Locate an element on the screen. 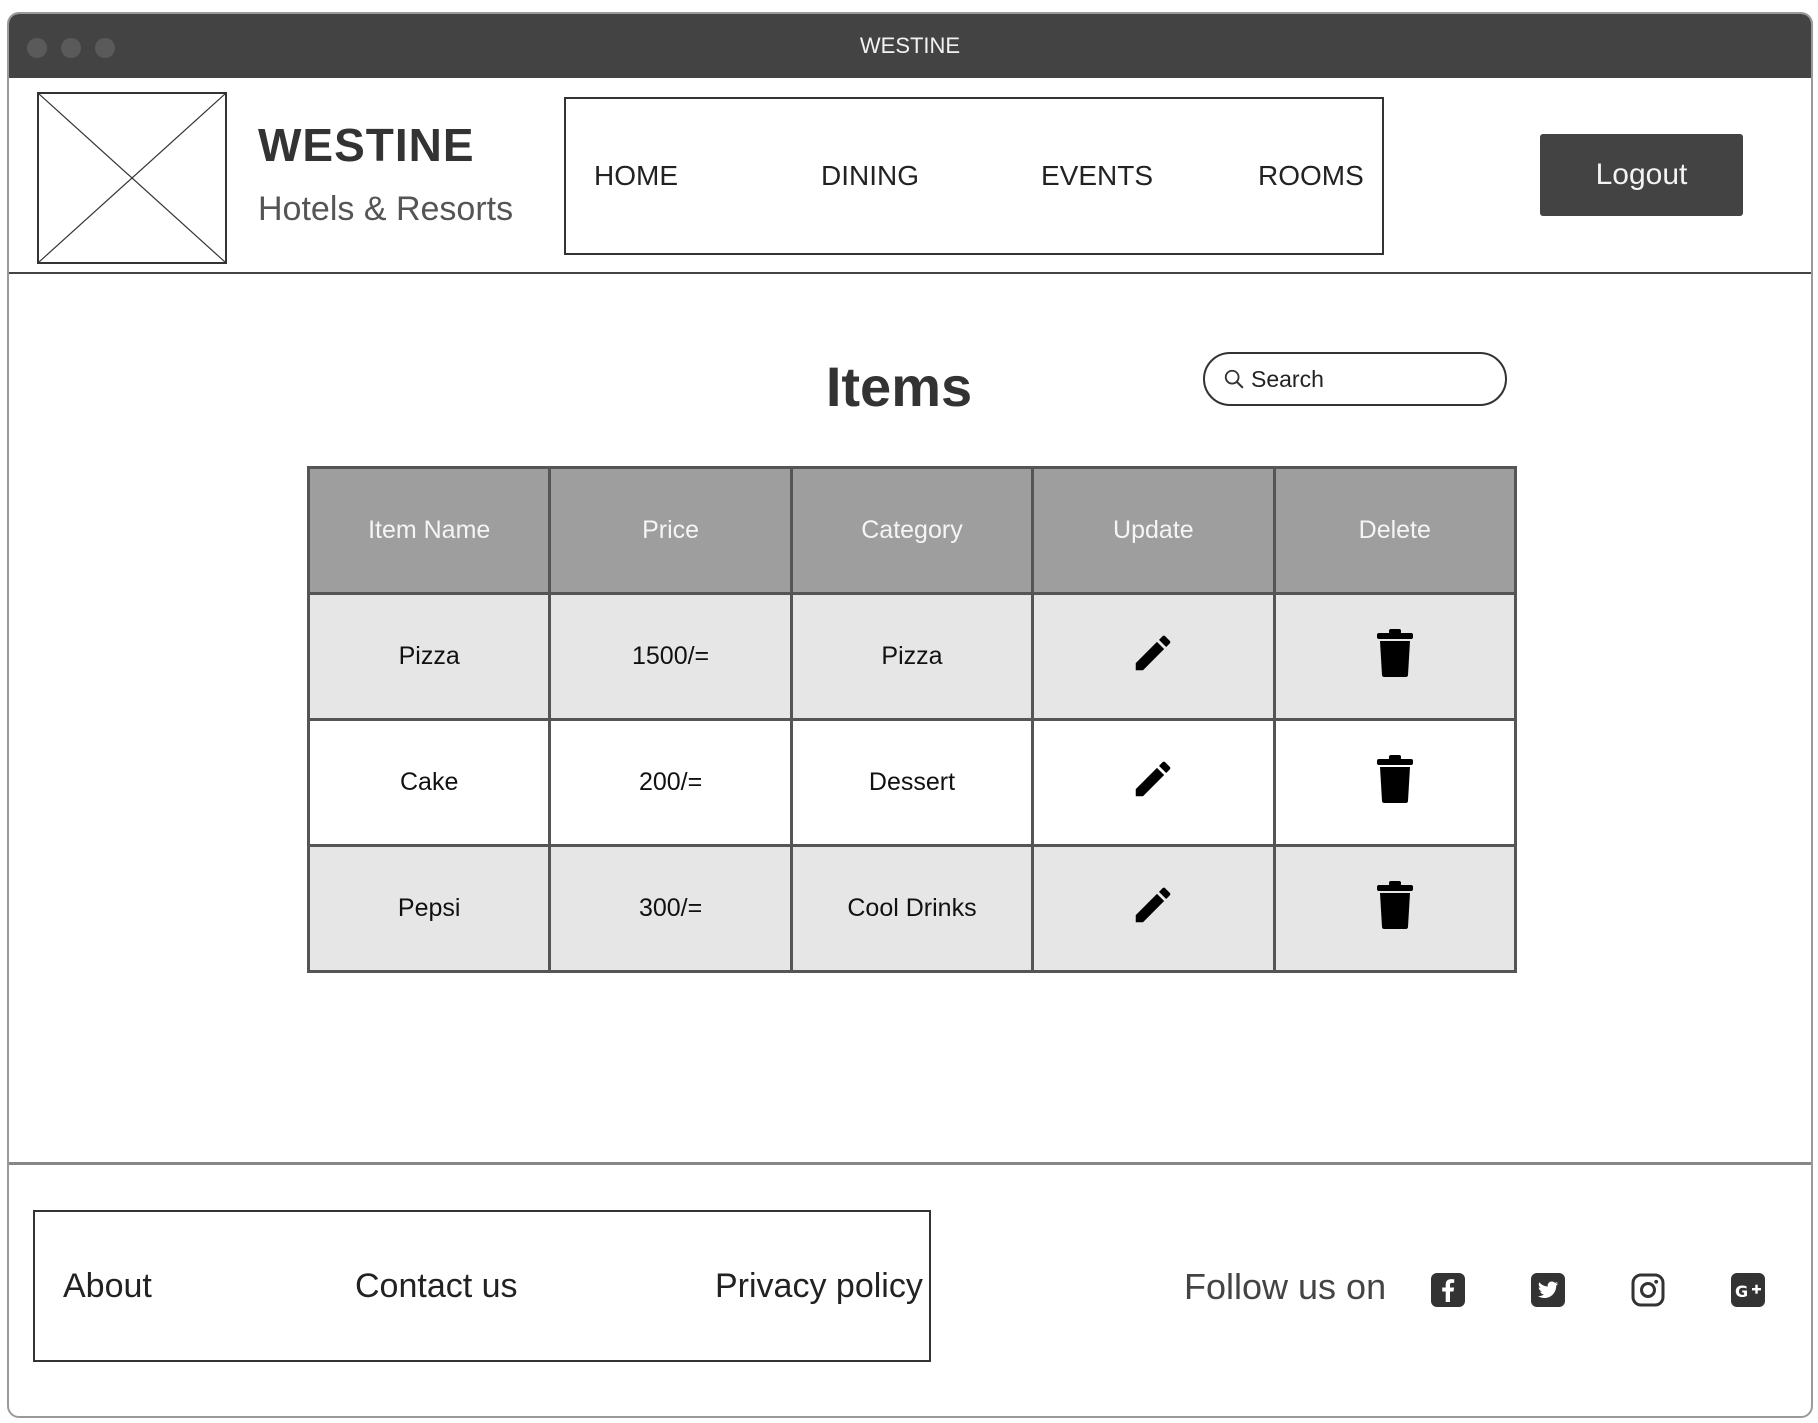  footer-links: About Contact us Privacy policy is located at coordinates (482, 1286).